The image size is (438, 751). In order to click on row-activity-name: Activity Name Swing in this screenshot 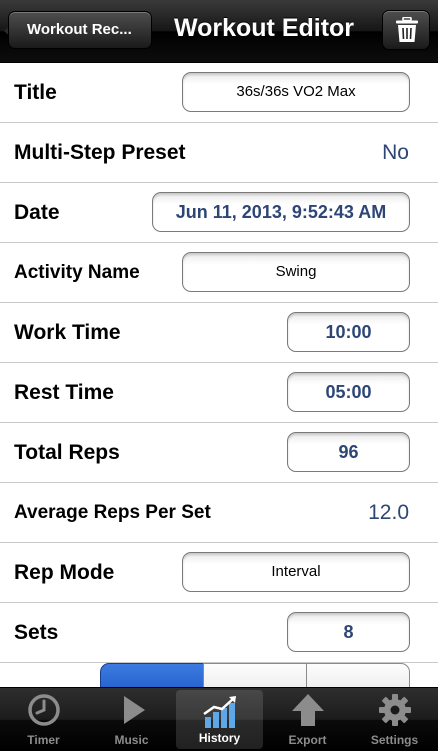, I will do `click(219, 273)`.